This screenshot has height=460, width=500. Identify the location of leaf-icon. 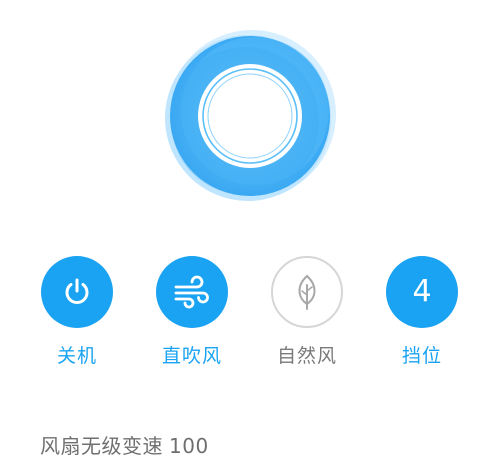
(307, 292).